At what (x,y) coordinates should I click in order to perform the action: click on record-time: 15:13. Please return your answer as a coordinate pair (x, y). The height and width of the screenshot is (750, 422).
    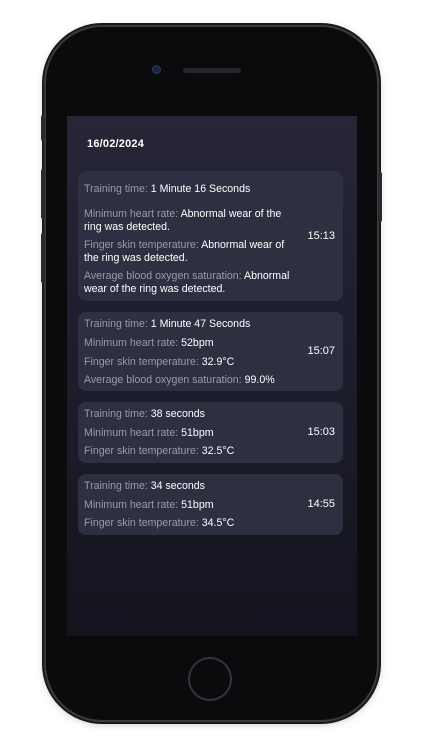
    Looking at the image, I should click on (321, 236).